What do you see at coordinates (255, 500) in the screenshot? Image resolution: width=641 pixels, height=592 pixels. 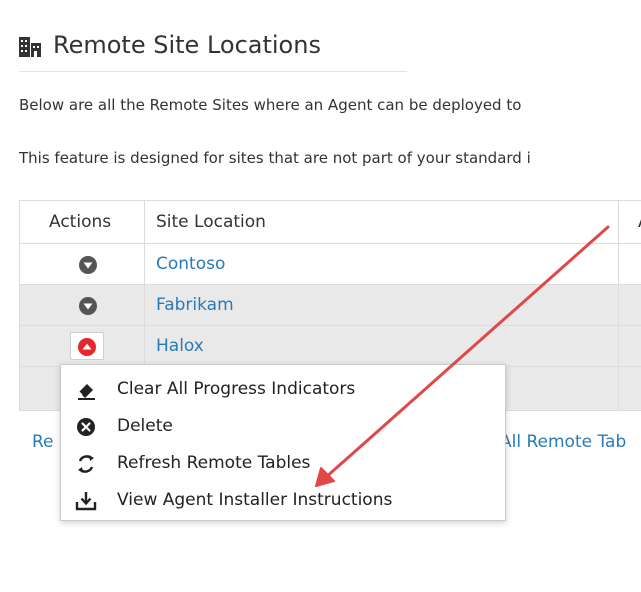 I see `menu-item-label: View Agent Installer Instructions` at bounding box center [255, 500].